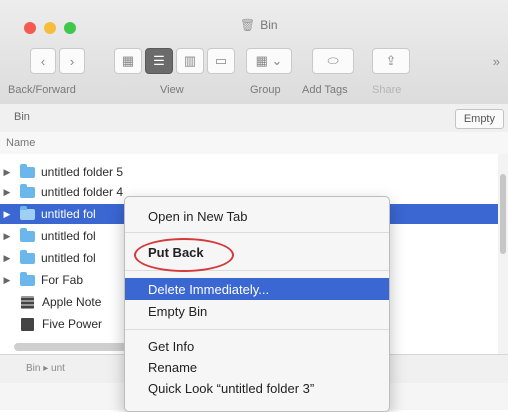 This screenshot has width=508, height=412. I want to click on file-name: untitled folder 4, so click(82, 192).